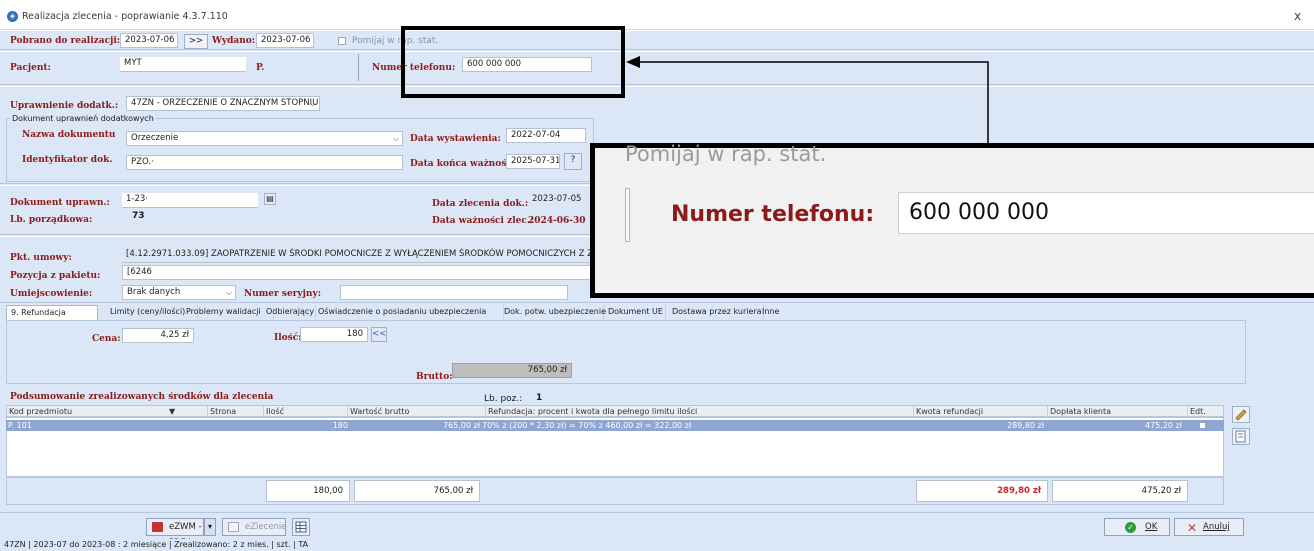 This screenshot has width=1314, height=551. I want to click on tab-oswiadczenie: Oświadczenie o posiadaniu ubezpieczenia, so click(409, 312).